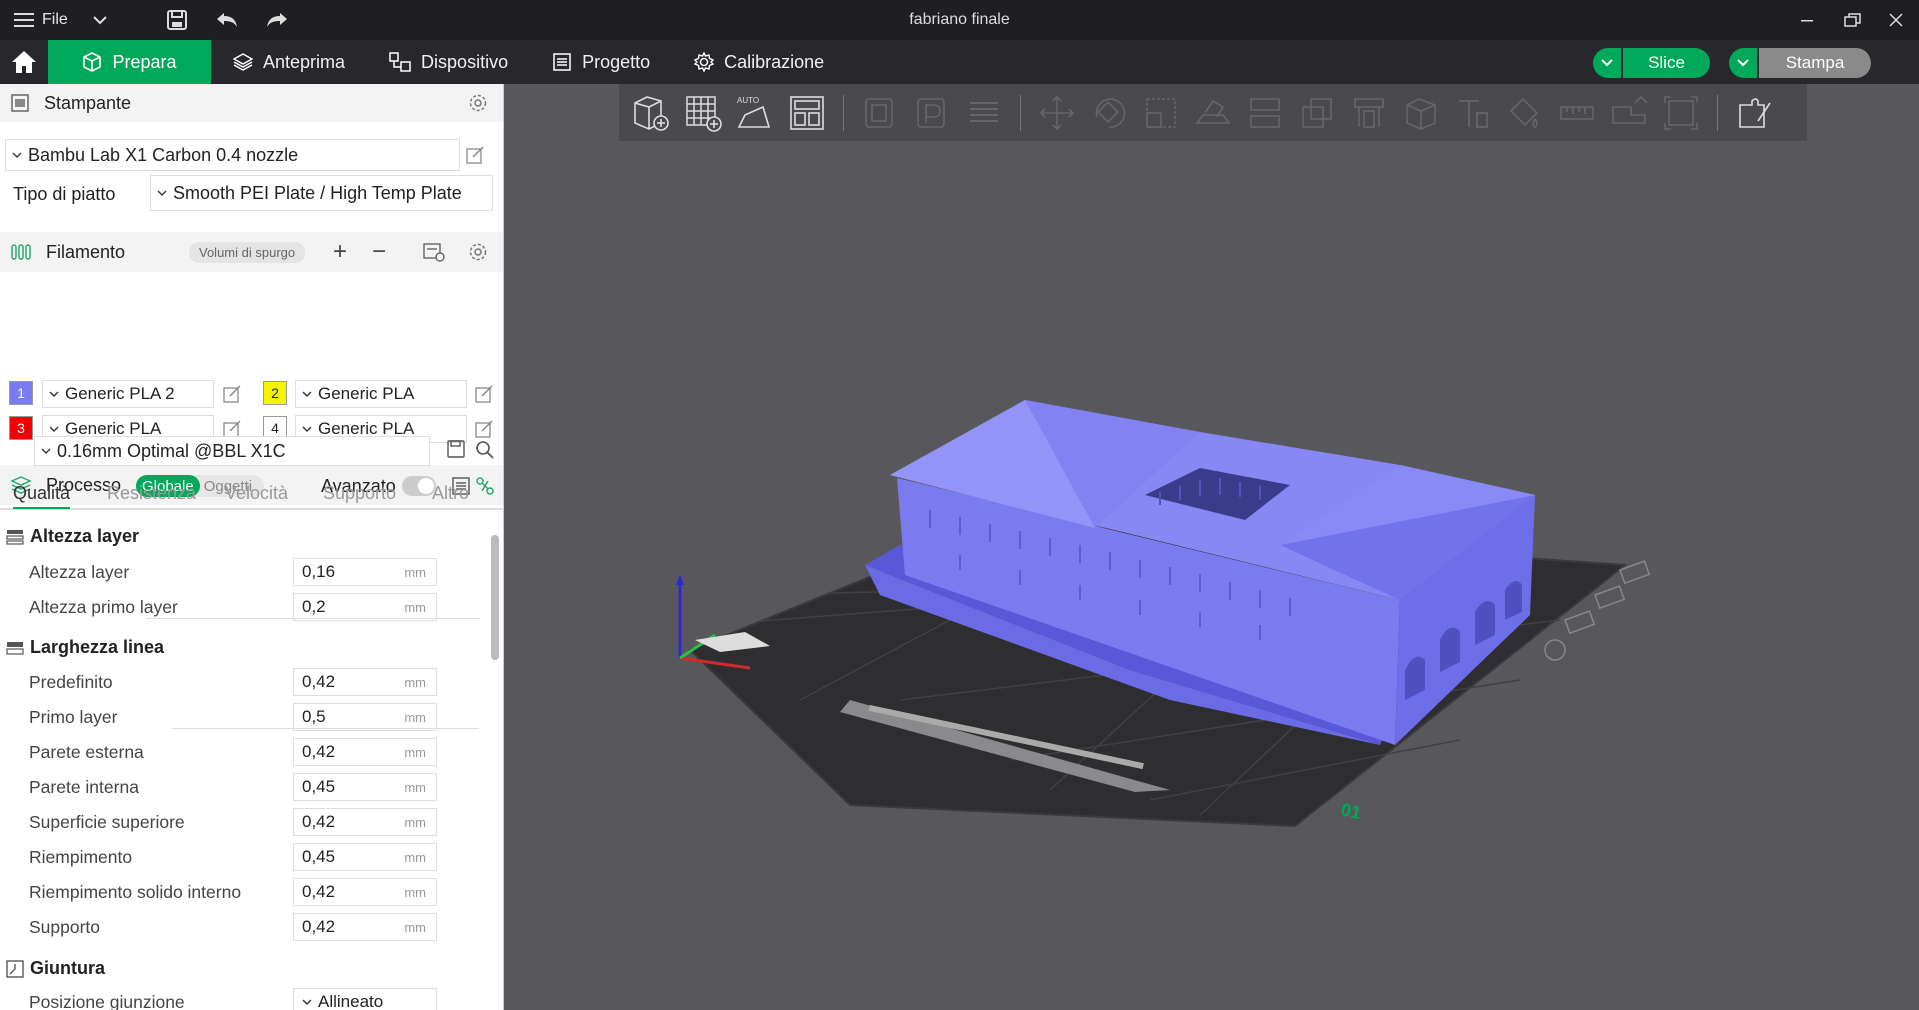  Describe the element at coordinates (151, 493) in the screenshot. I see `subtab-strength: Resistenza` at that location.